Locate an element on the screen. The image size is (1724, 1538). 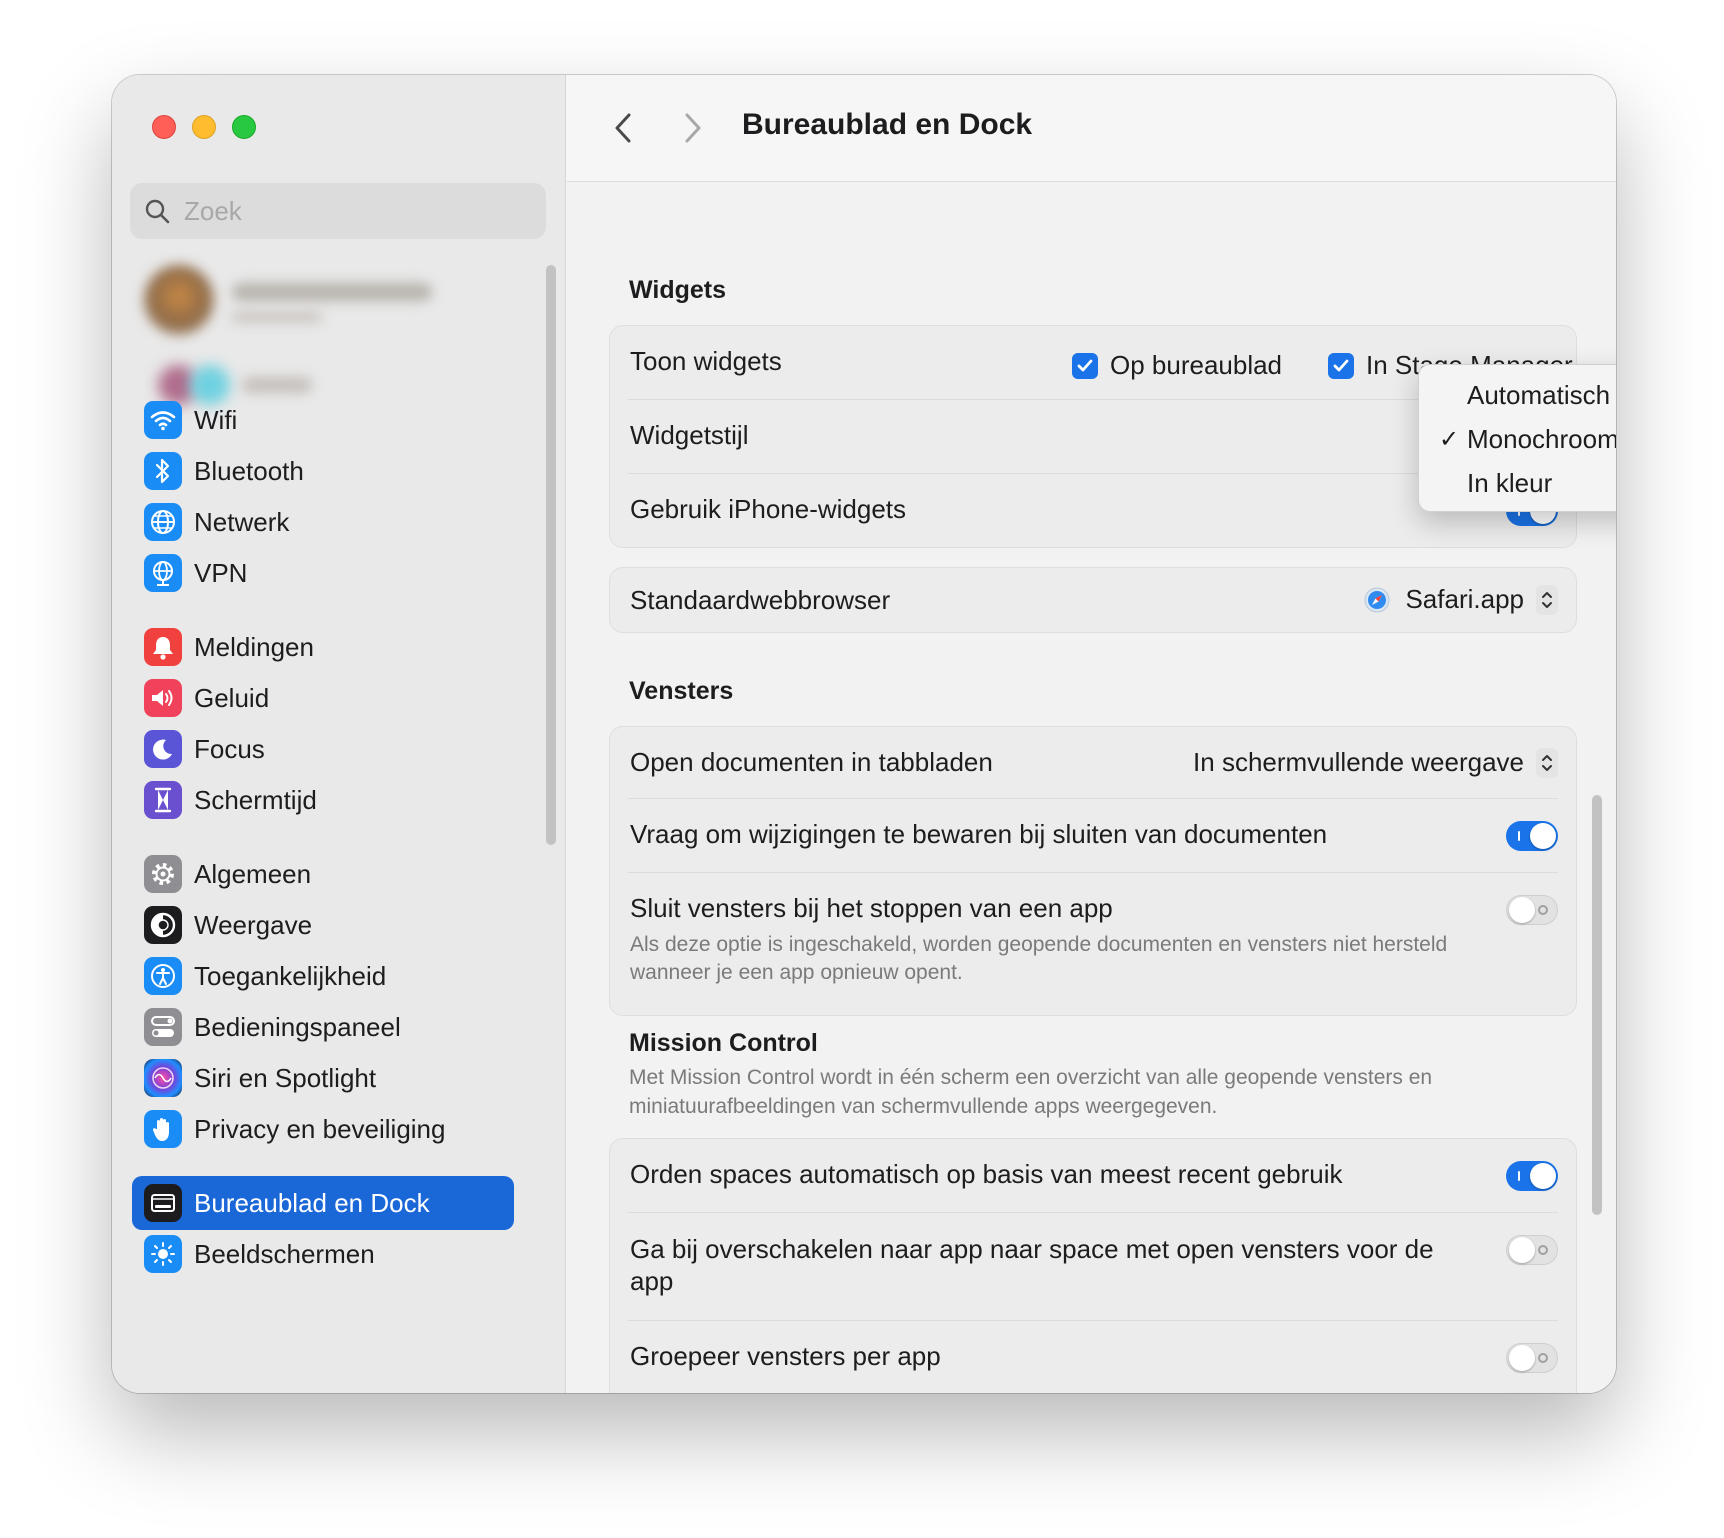
sidebar-item-privacy-en-beveiliging: Privacy en beveiliging is located at coordinates (323, 1129).